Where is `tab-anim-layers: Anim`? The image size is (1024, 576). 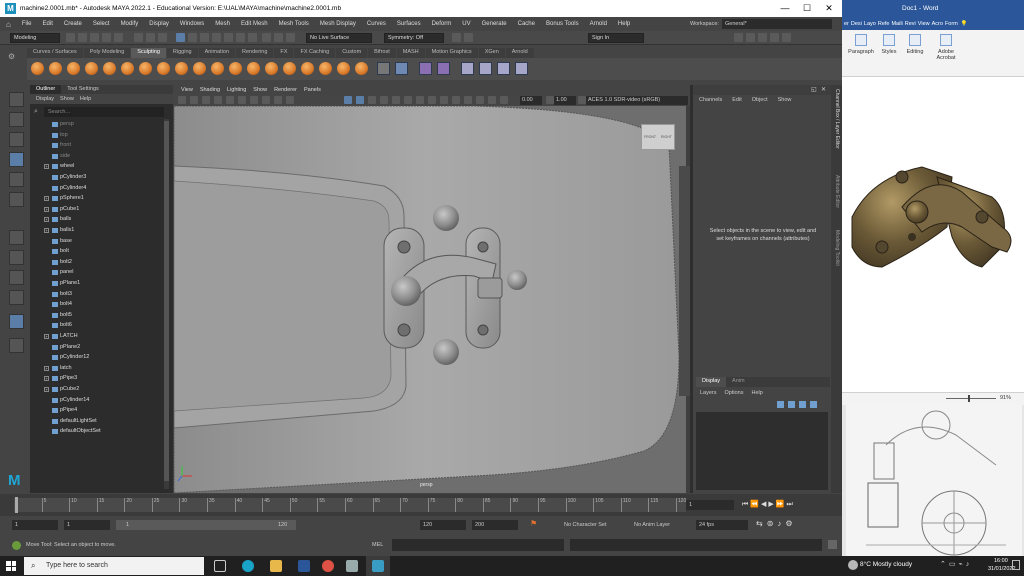
tab-anim-layers: Anim is located at coordinates (738, 382).